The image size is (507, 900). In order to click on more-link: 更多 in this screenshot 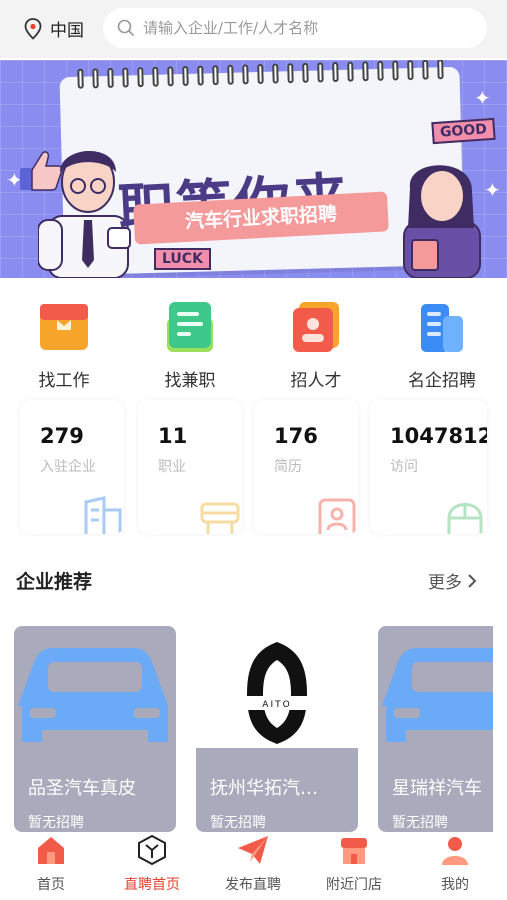, I will do `click(453, 580)`.